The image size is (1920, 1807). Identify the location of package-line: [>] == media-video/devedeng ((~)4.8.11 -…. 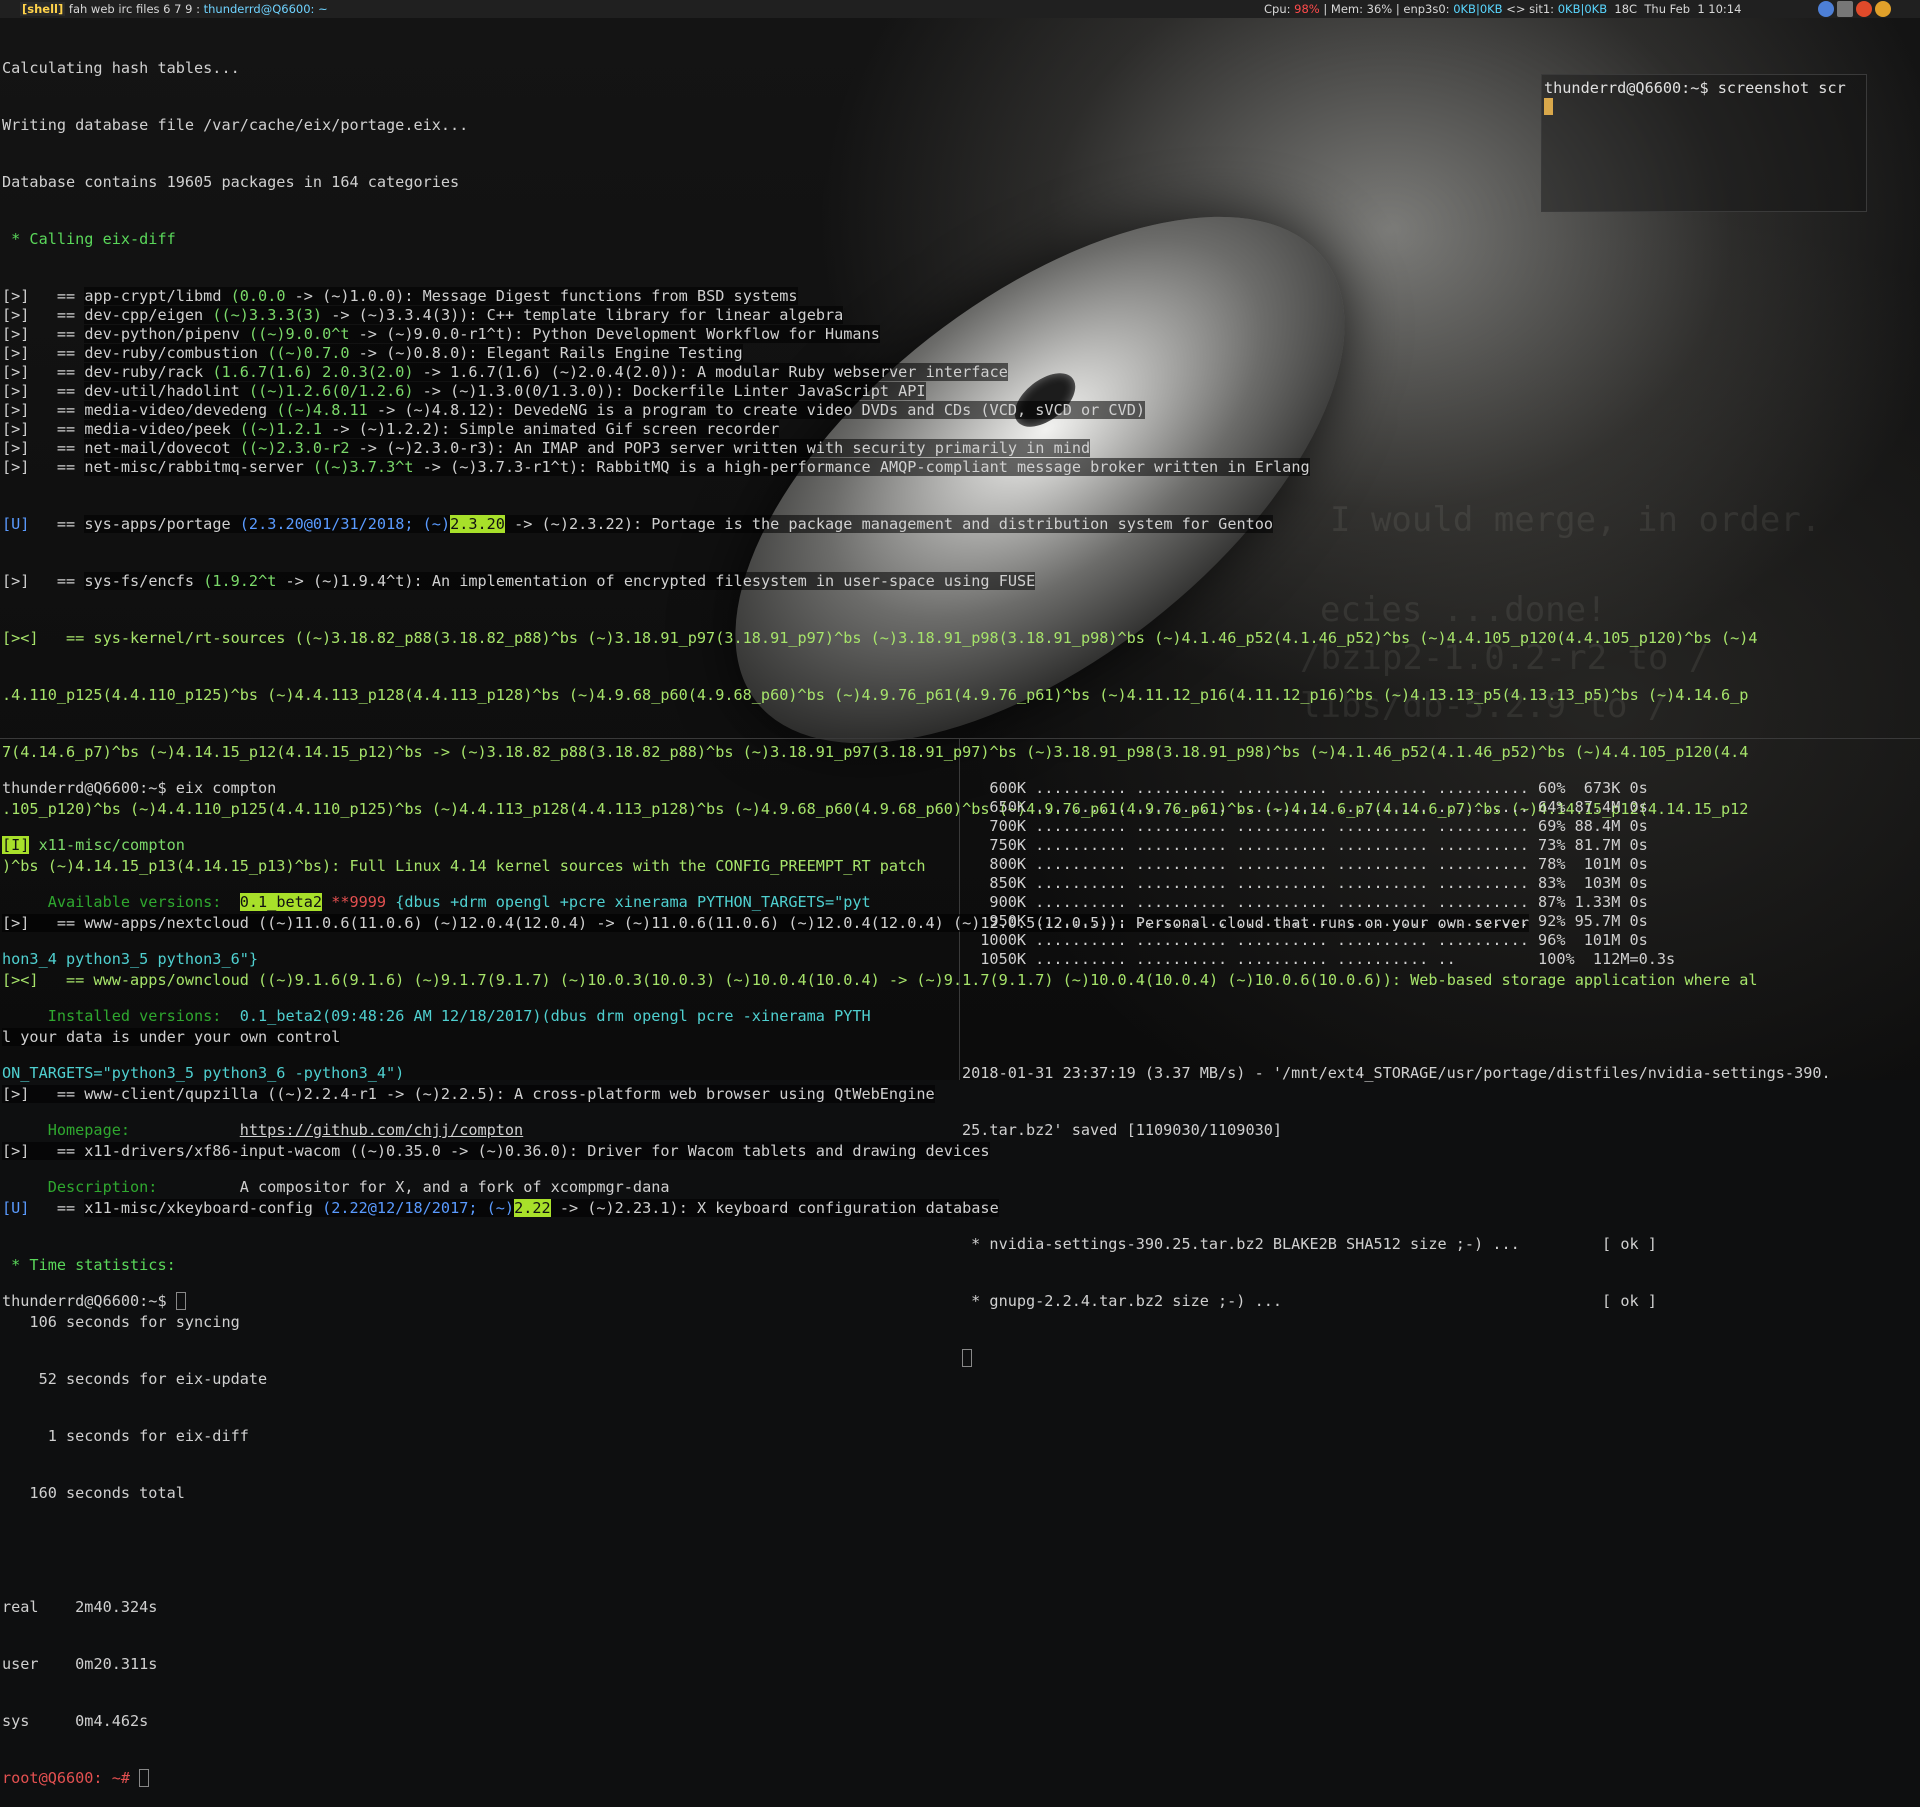
(573, 410).